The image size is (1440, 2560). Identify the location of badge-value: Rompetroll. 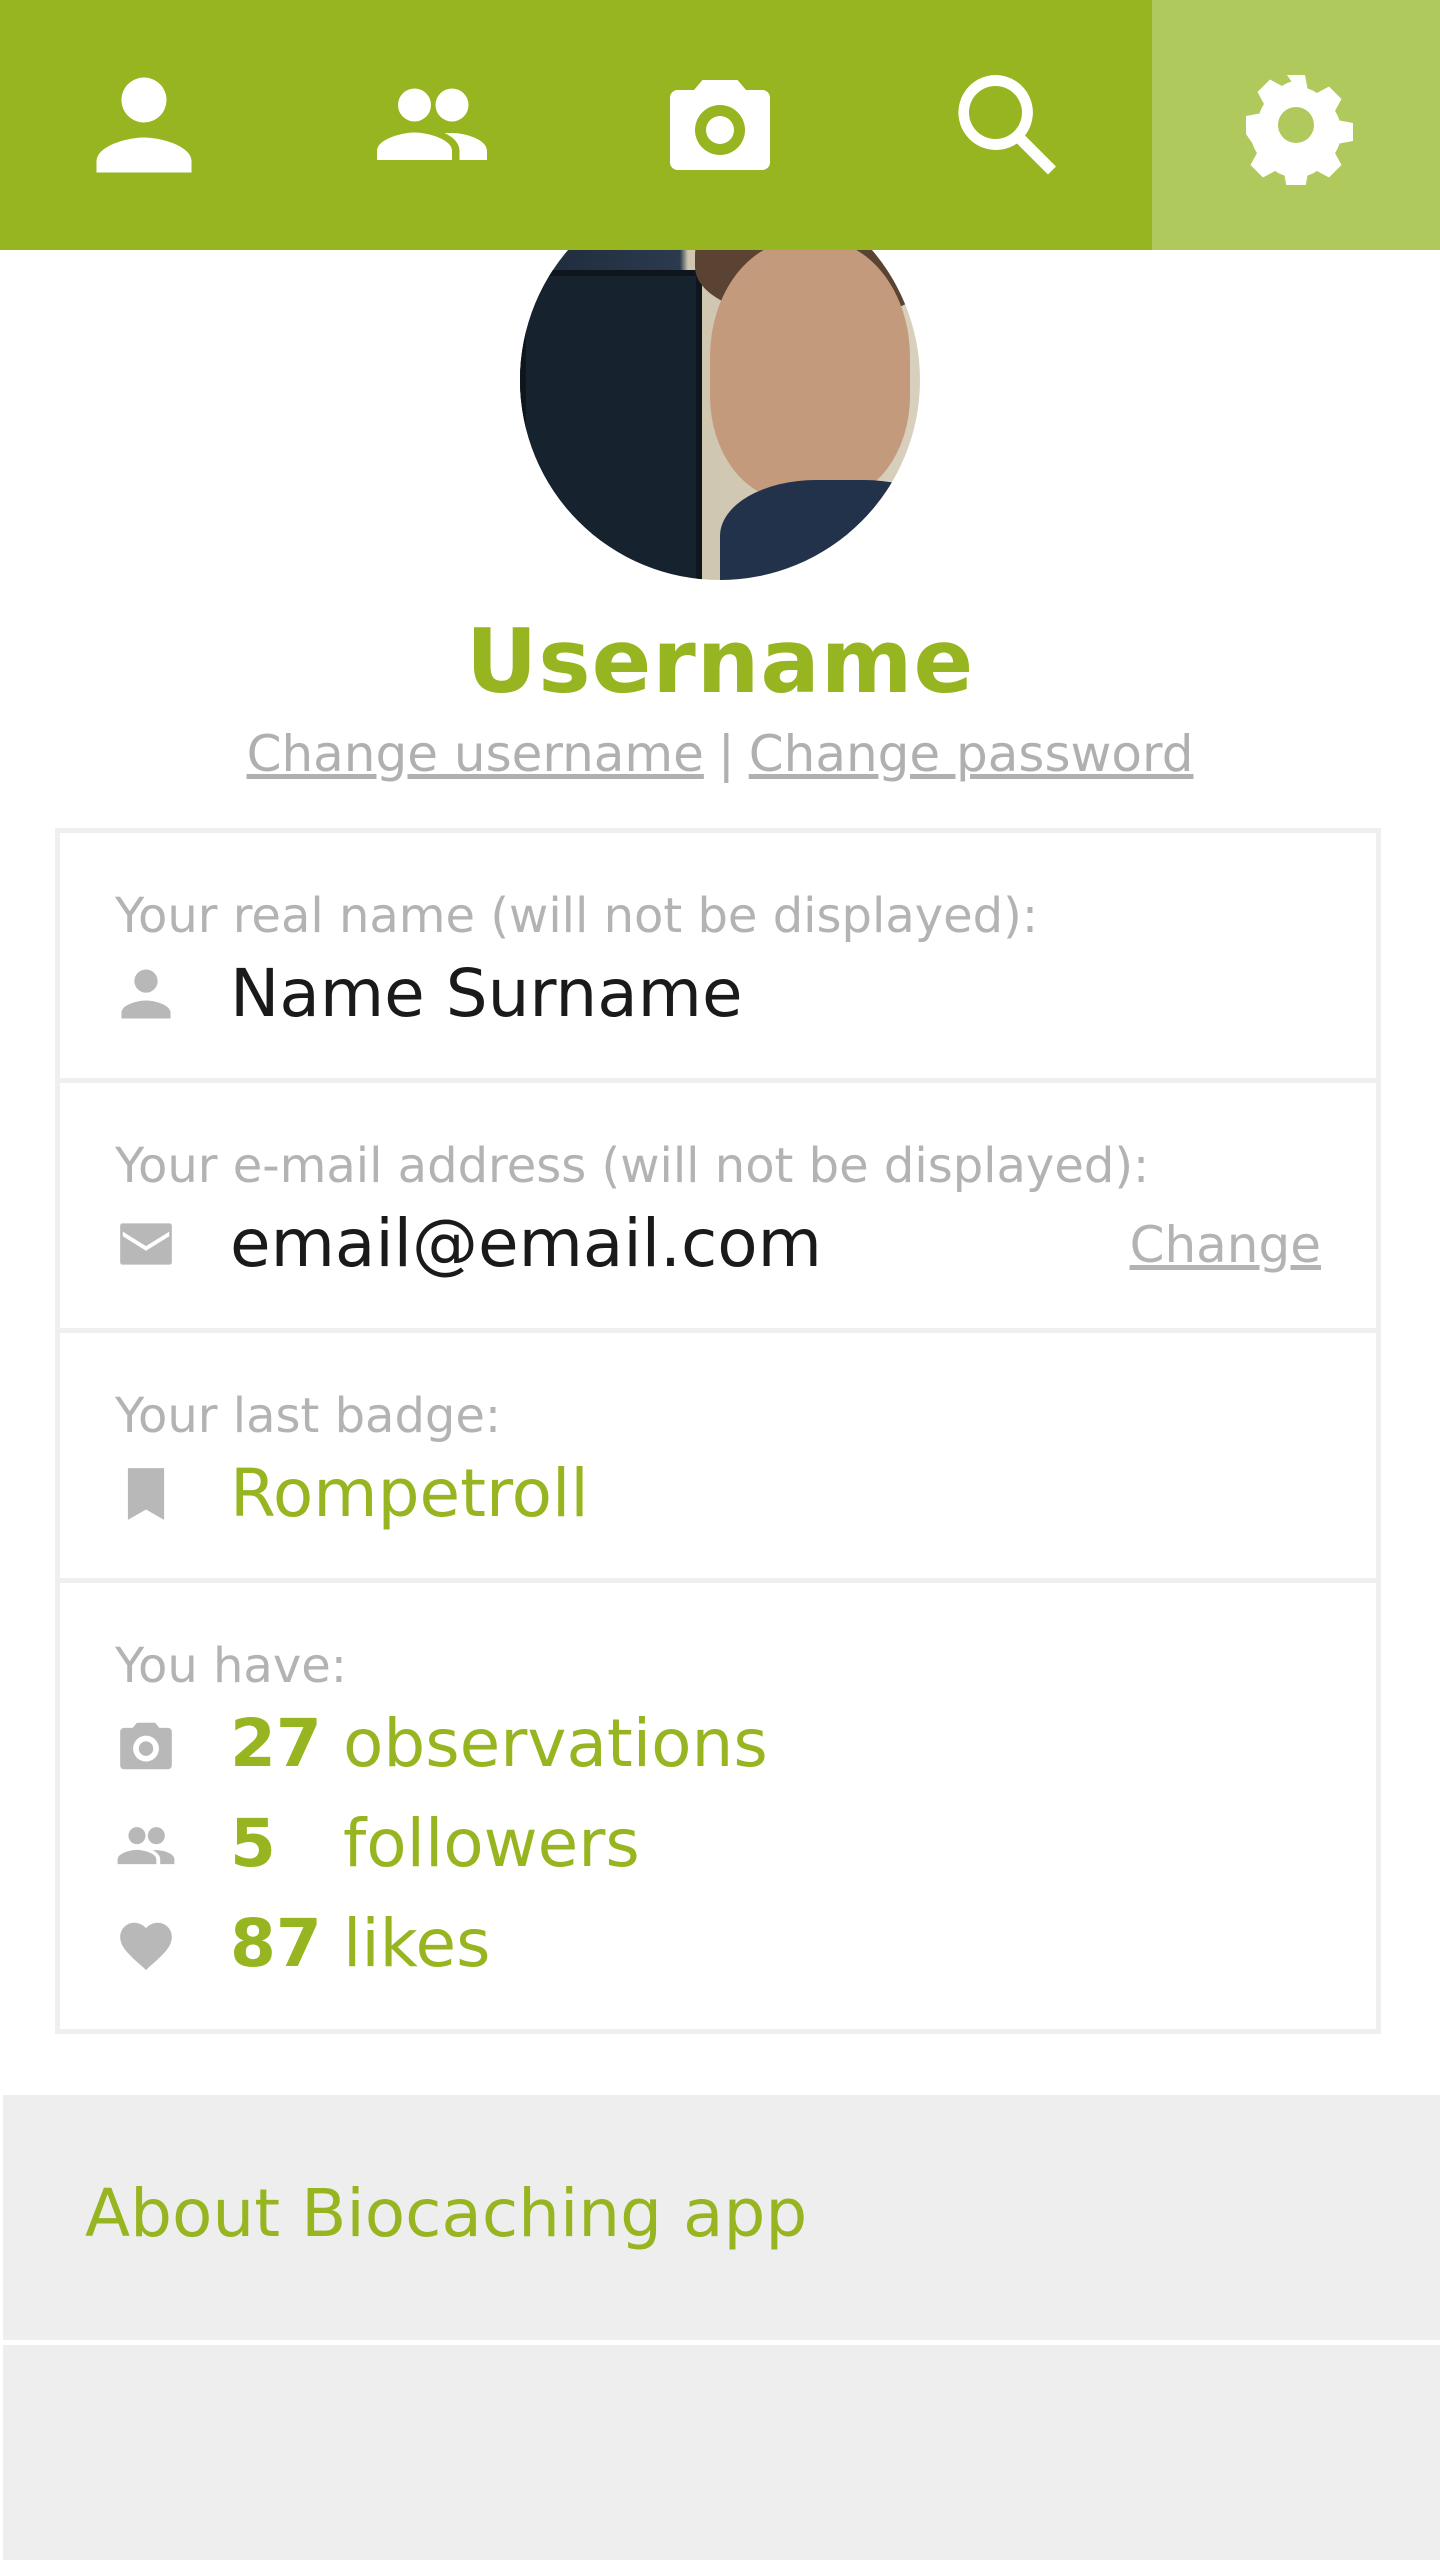
(409, 1493).